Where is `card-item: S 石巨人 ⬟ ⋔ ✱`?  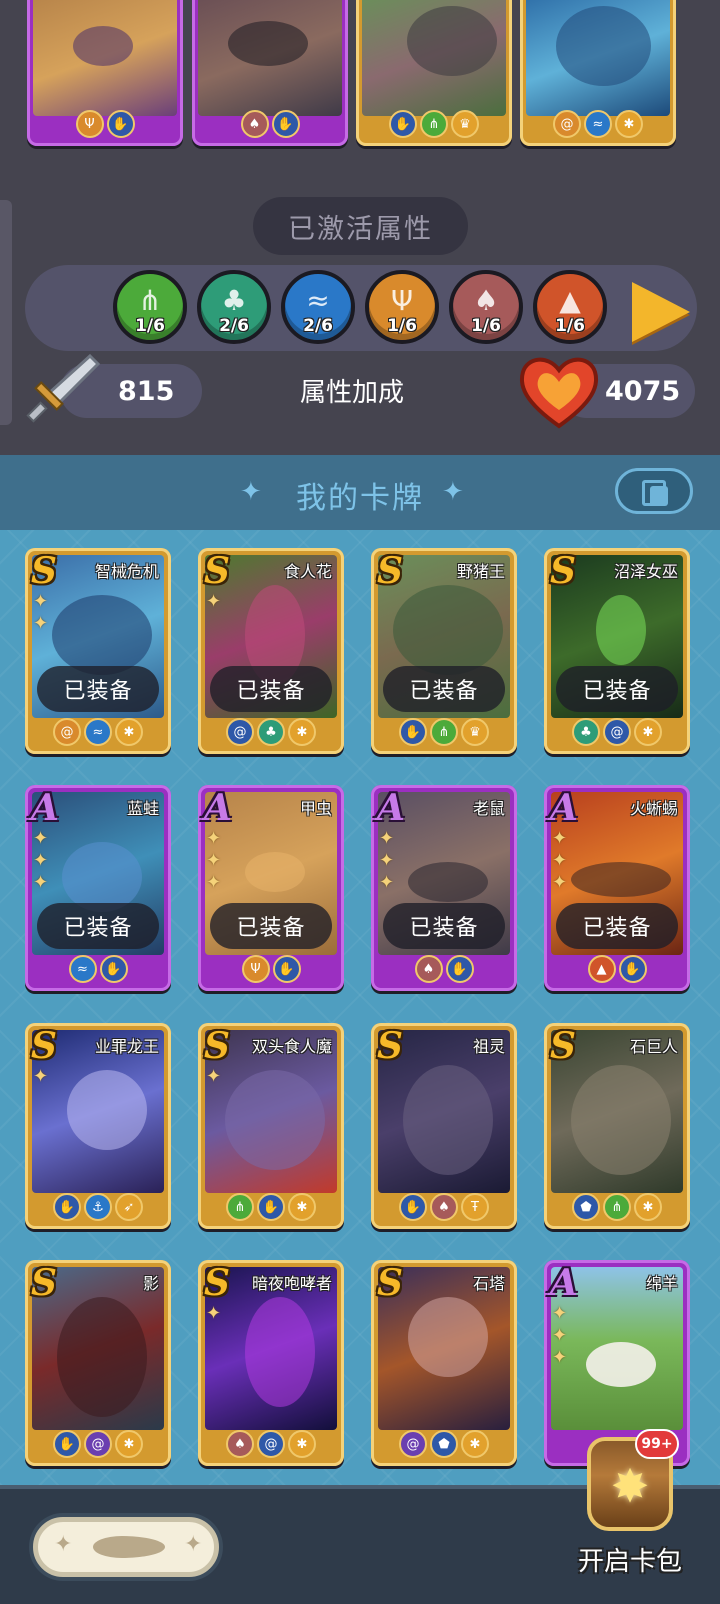 card-item: S 石巨人 ⬟ ⋔ ✱ is located at coordinates (617, 1126).